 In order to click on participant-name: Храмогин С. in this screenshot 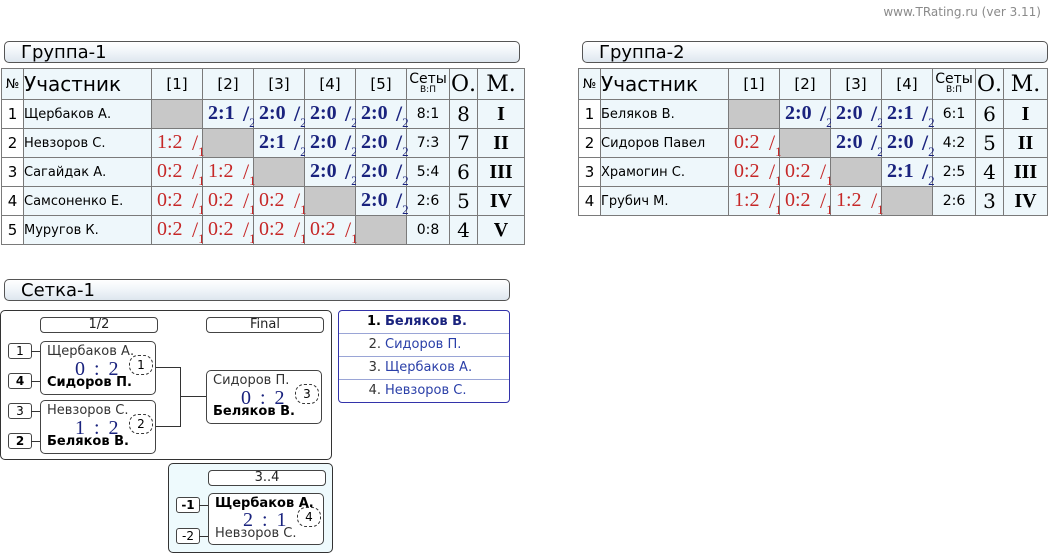, I will do `click(664, 172)`.